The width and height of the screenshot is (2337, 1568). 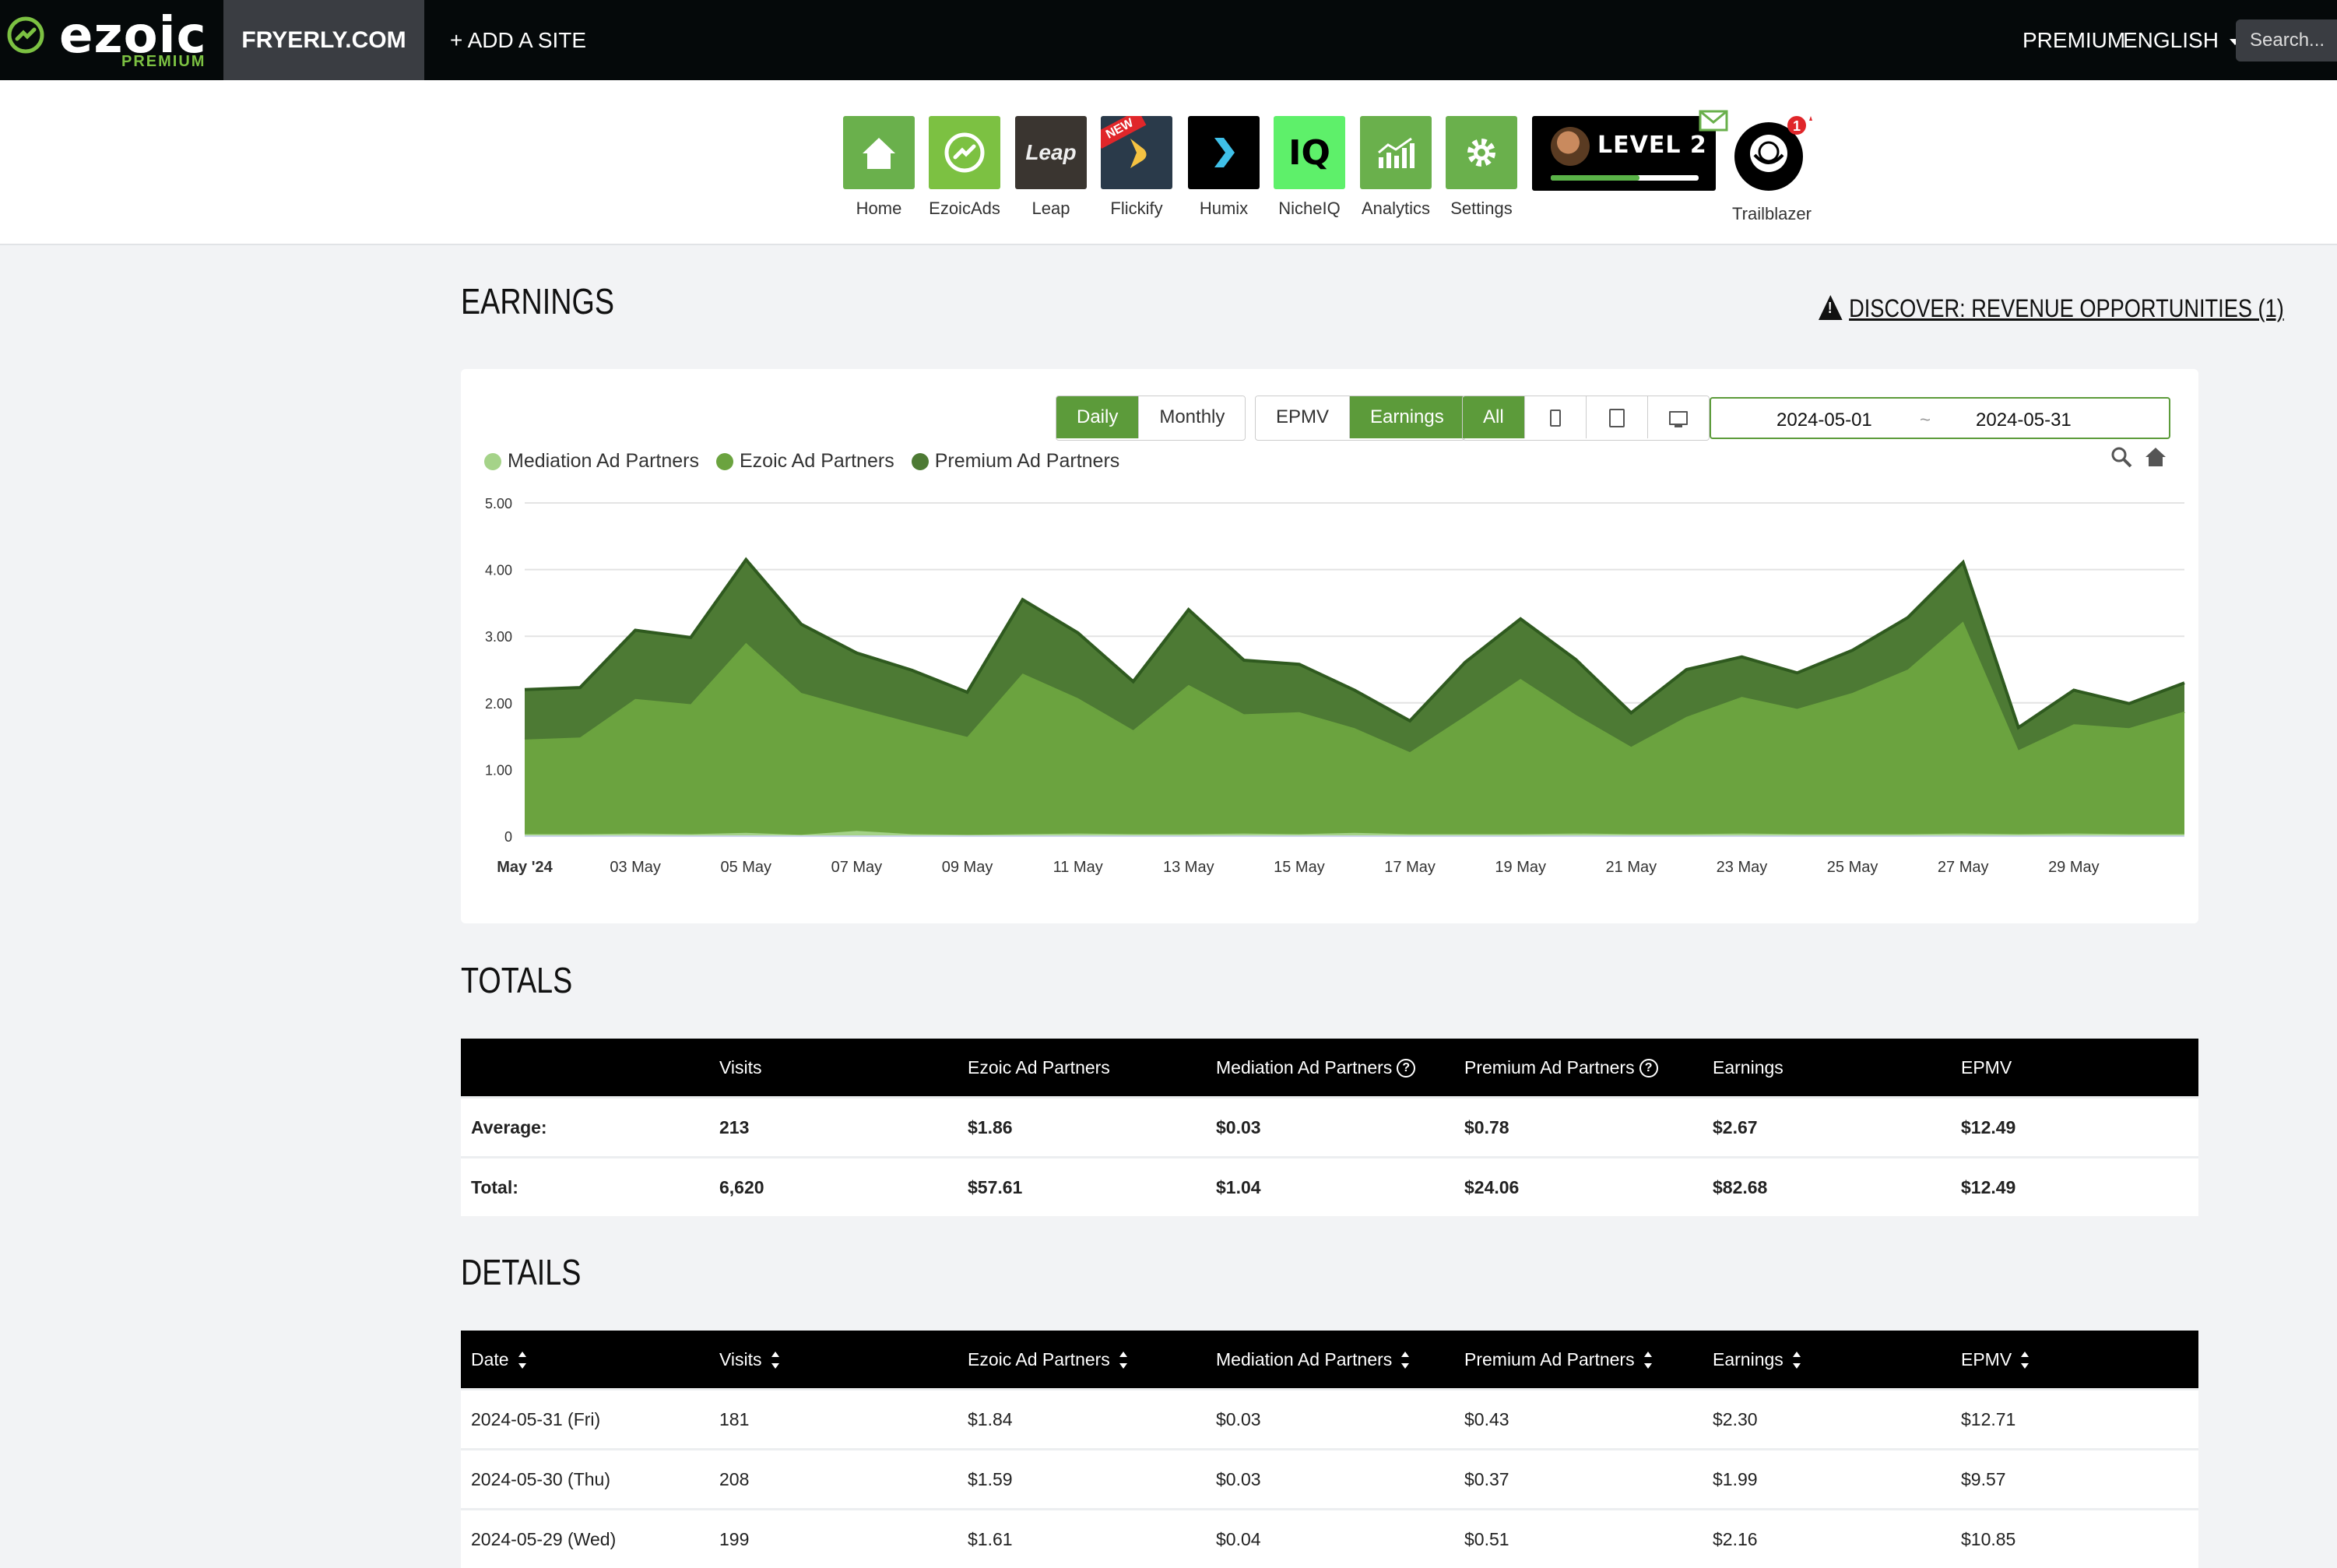 I want to click on table-cell: $0.43, so click(x=1579, y=1420).